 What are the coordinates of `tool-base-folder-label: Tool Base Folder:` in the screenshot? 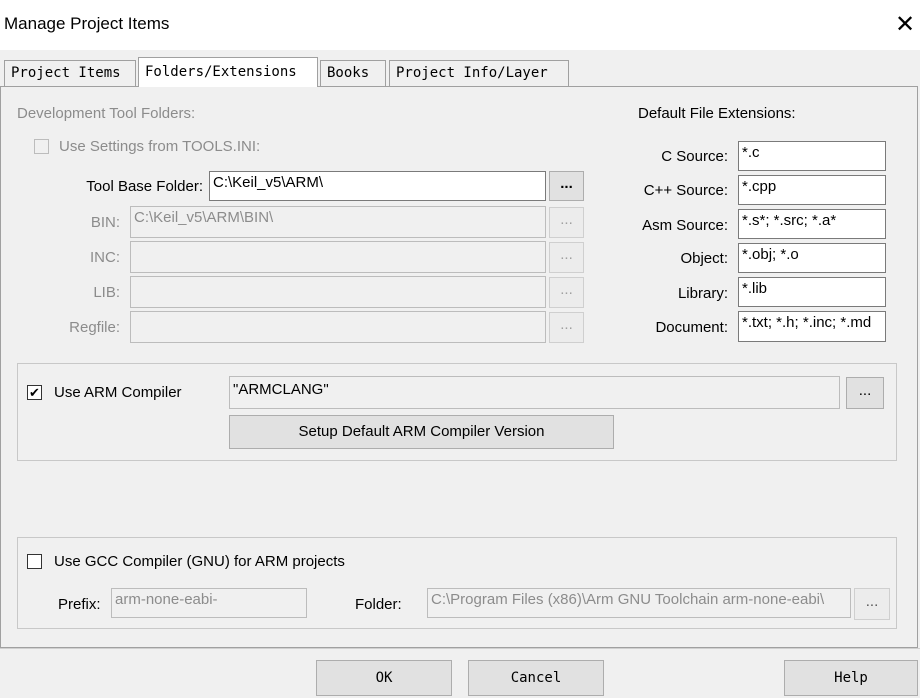 It's located at (144, 186).